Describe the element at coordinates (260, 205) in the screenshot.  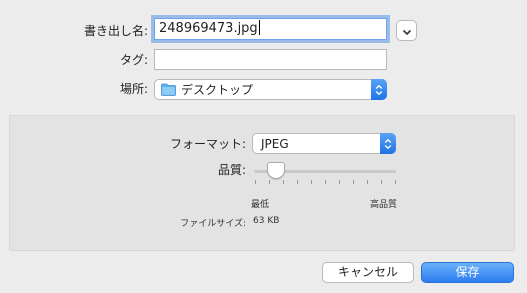
I see `quality-min-label: 最低` at that location.